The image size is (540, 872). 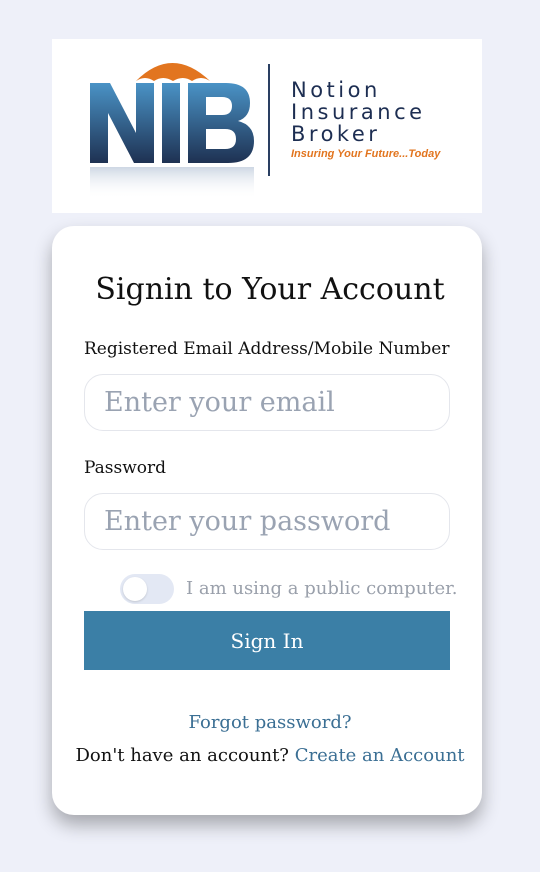 I want to click on sign-in-button: Sign In, so click(x=267, y=640).